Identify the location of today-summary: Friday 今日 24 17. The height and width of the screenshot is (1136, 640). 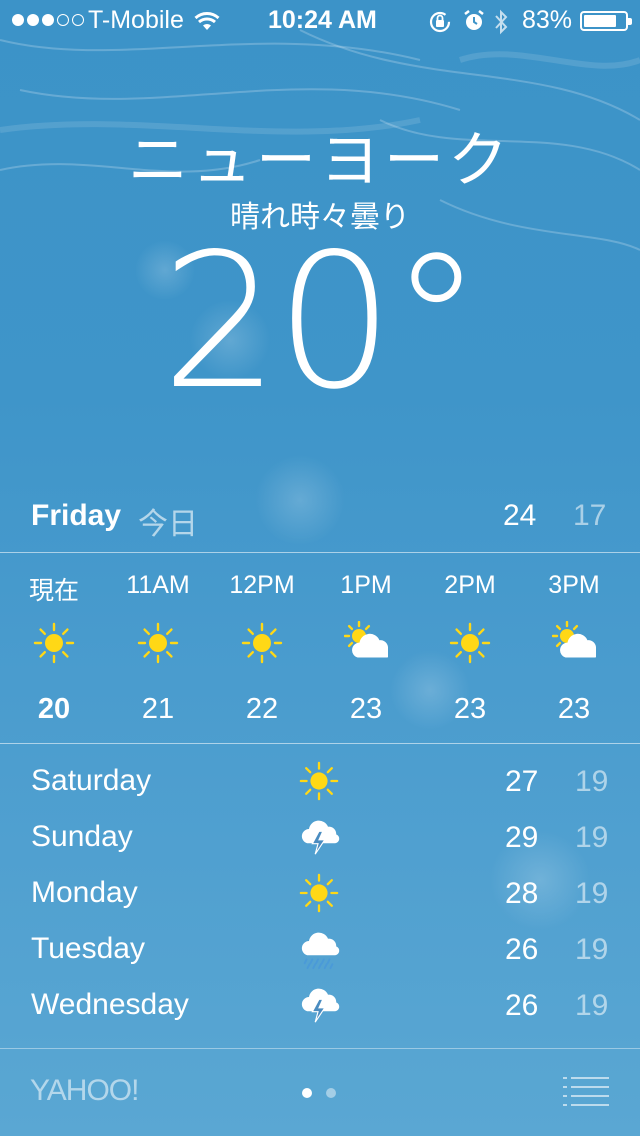
(320, 518).